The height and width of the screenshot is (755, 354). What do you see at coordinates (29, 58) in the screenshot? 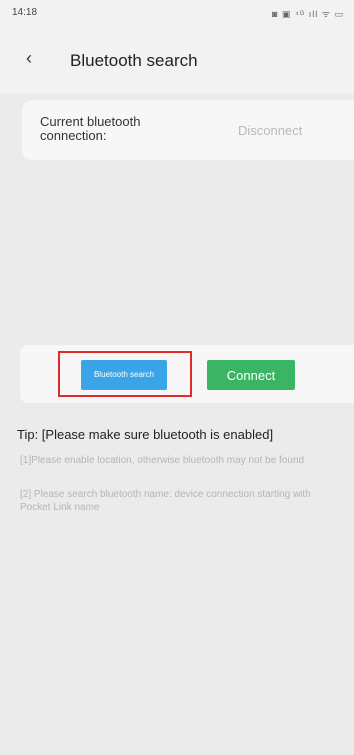
I see `back-button: ‹` at bounding box center [29, 58].